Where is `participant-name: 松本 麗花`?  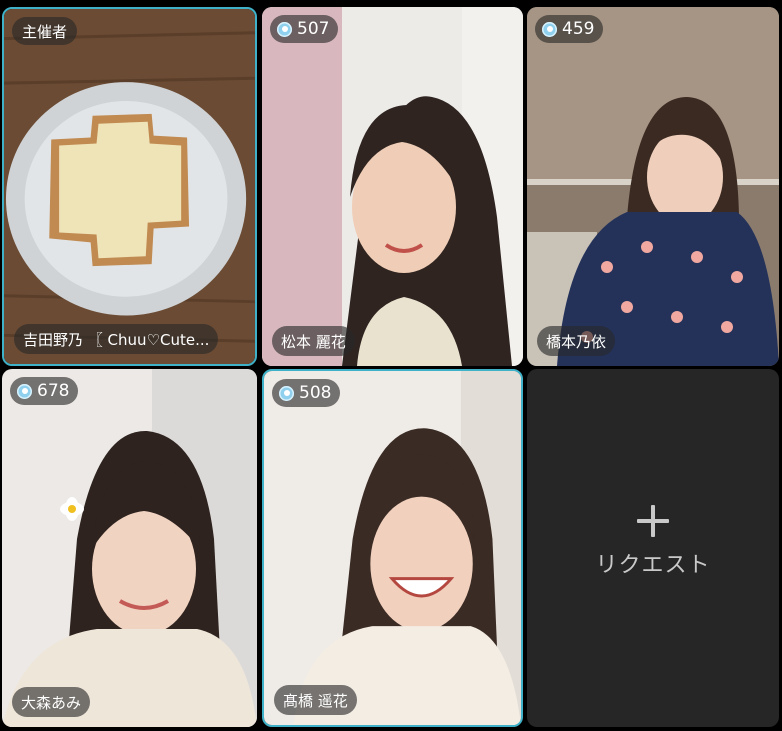 participant-name: 松本 麗花 is located at coordinates (313, 341).